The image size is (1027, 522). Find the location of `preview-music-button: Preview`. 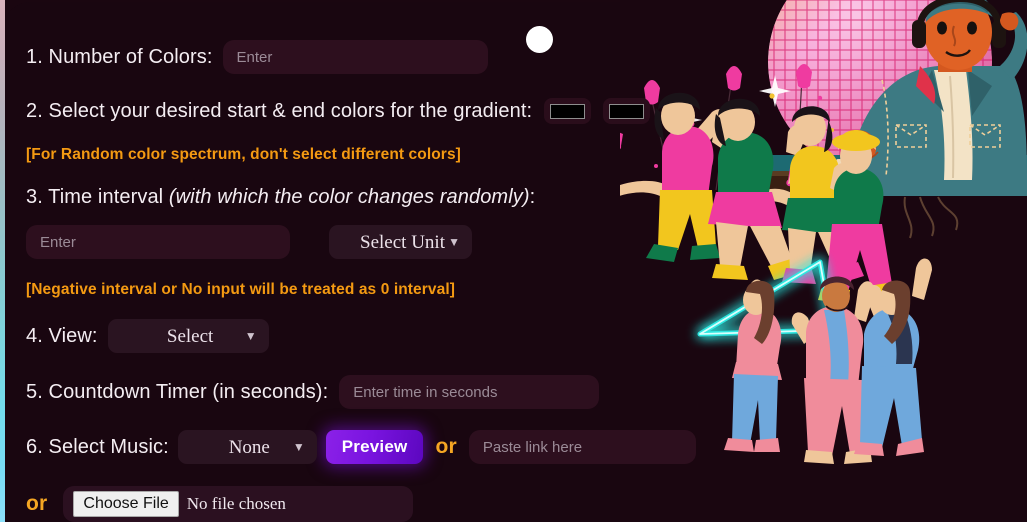

preview-music-button: Preview is located at coordinates (374, 447).